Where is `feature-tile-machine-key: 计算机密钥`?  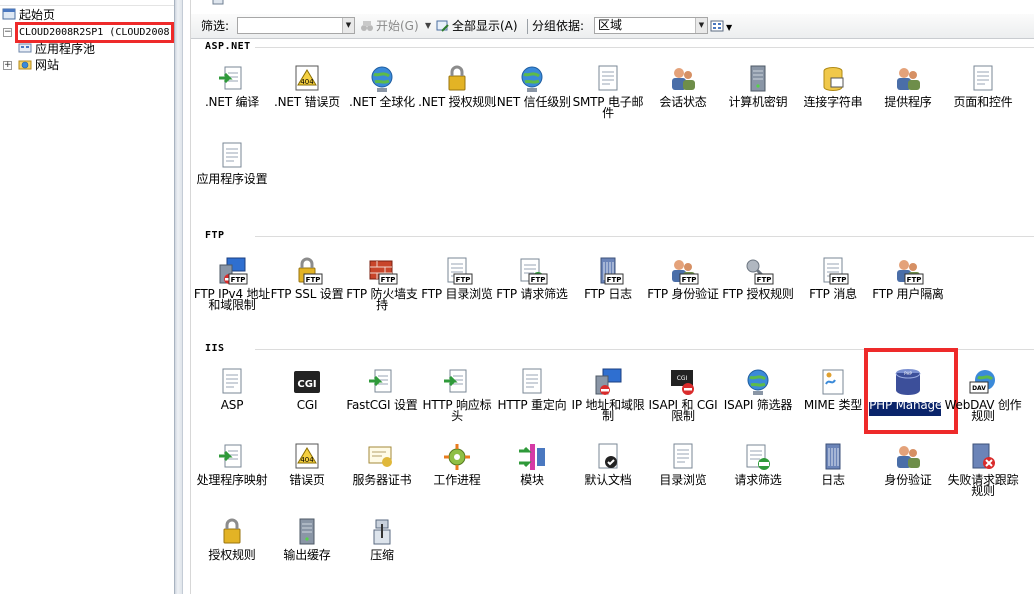
feature-tile-machine-key: 计算机密钥 is located at coordinates (758, 100).